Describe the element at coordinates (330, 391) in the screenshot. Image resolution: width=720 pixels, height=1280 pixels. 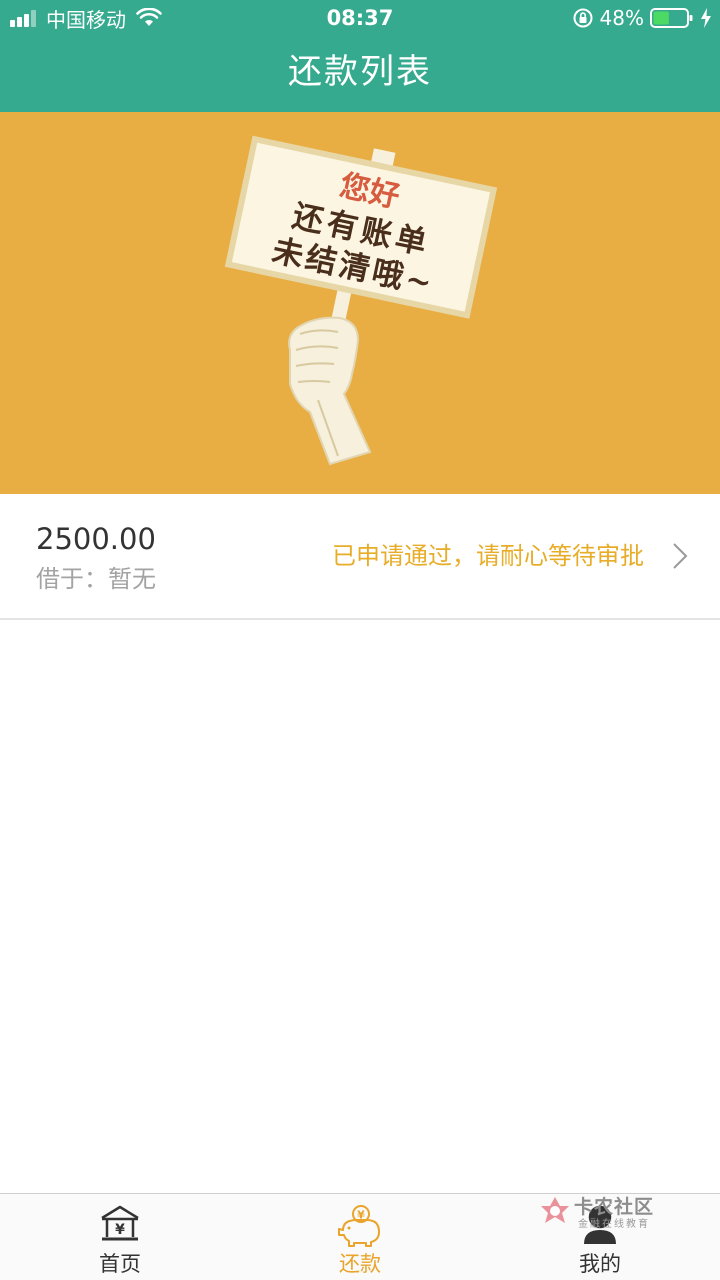
I see `hand-icon` at that location.